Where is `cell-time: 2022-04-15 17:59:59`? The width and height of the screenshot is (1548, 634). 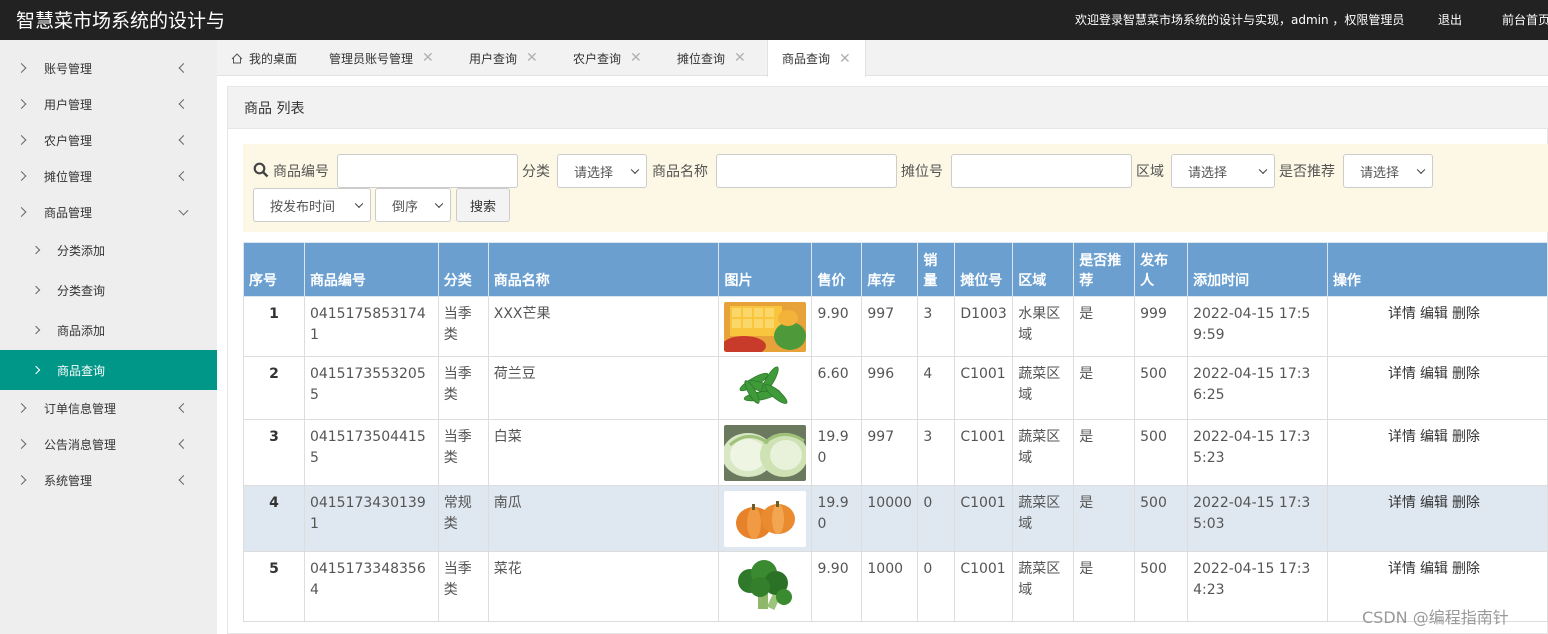 cell-time: 2022-04-15 17:59:59 is located at coordinates (1257, 326).